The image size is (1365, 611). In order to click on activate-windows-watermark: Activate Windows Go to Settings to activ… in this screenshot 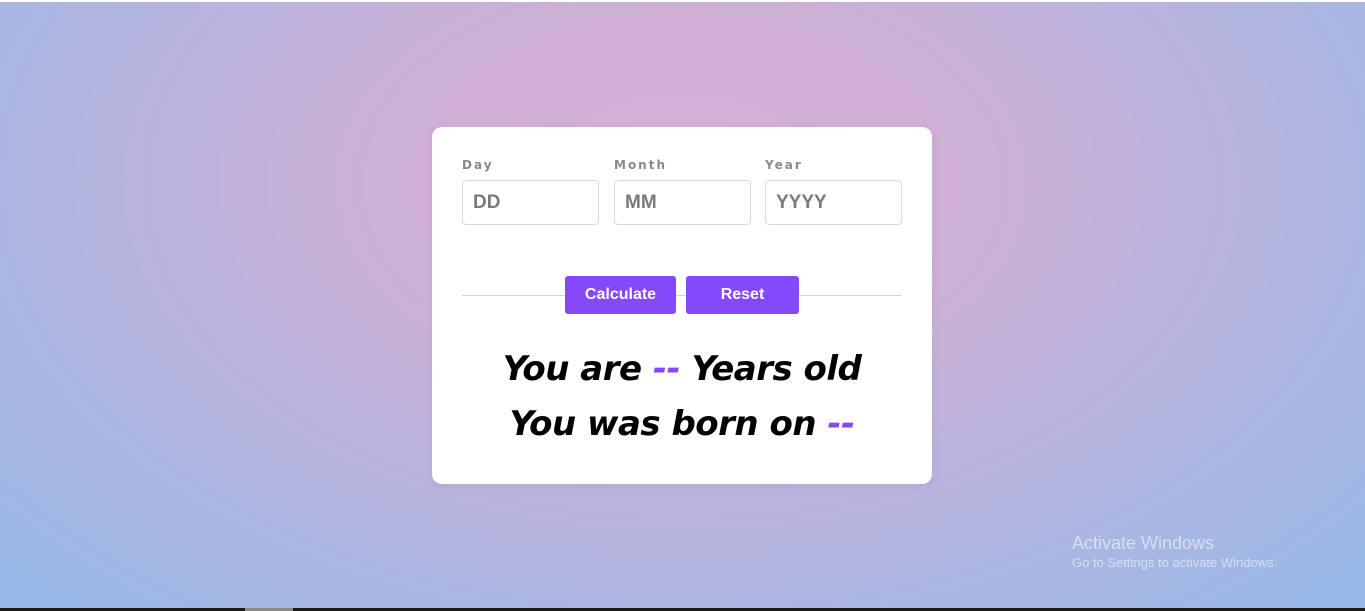, I will do `click(1174, 552)`.